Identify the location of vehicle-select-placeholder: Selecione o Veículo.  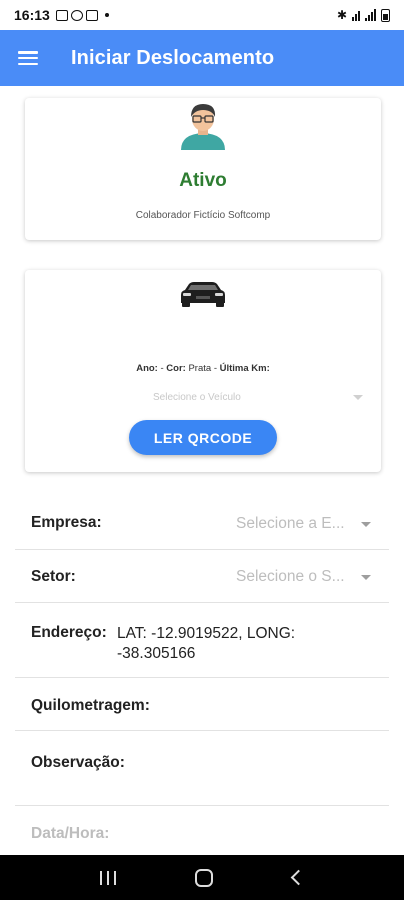
(197, 397).